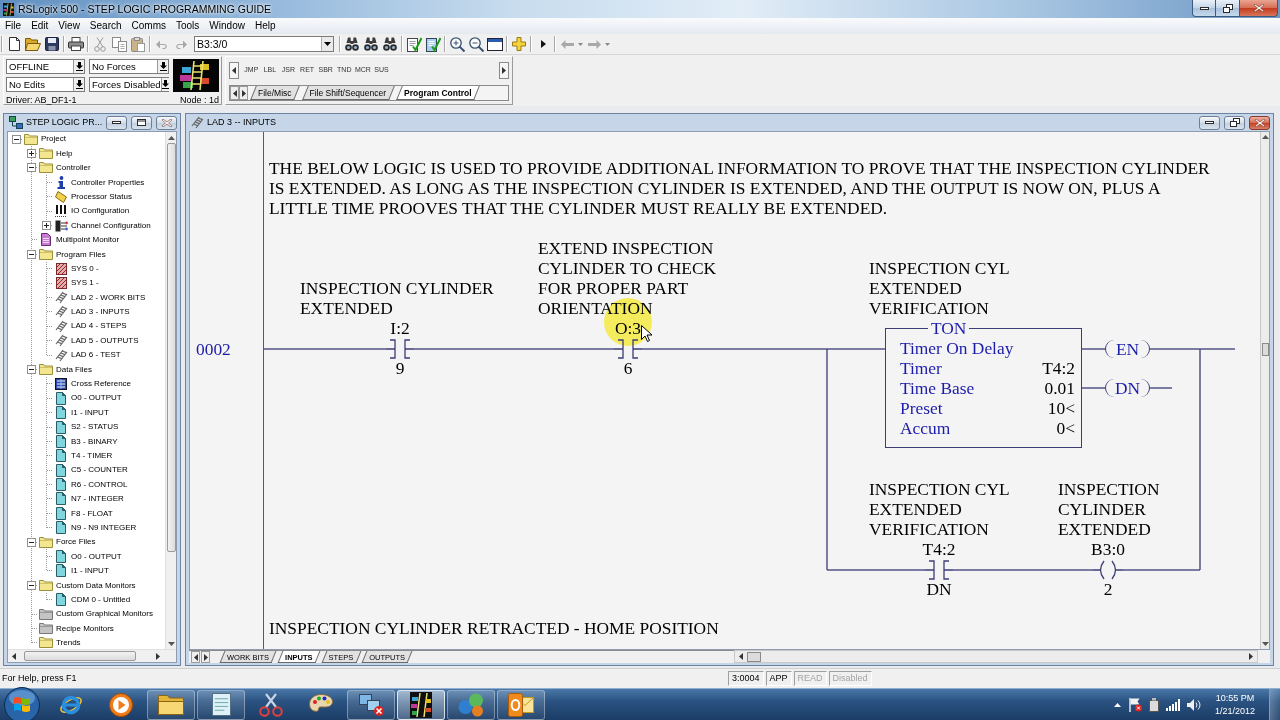 The height and width of the screenshot is (720, 1280). Describe the element at coordinates (116, 122) in the screenshot. I see `minimize-button` at that location.